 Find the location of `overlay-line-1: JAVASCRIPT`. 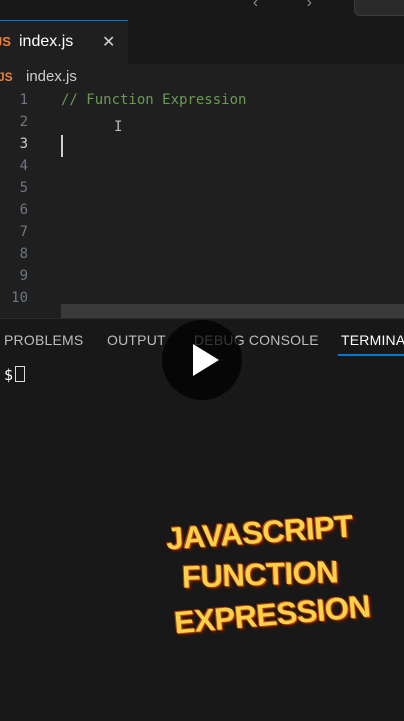

overlay-line-1: JAVASCRIPT is located at coordinates (259, 532).